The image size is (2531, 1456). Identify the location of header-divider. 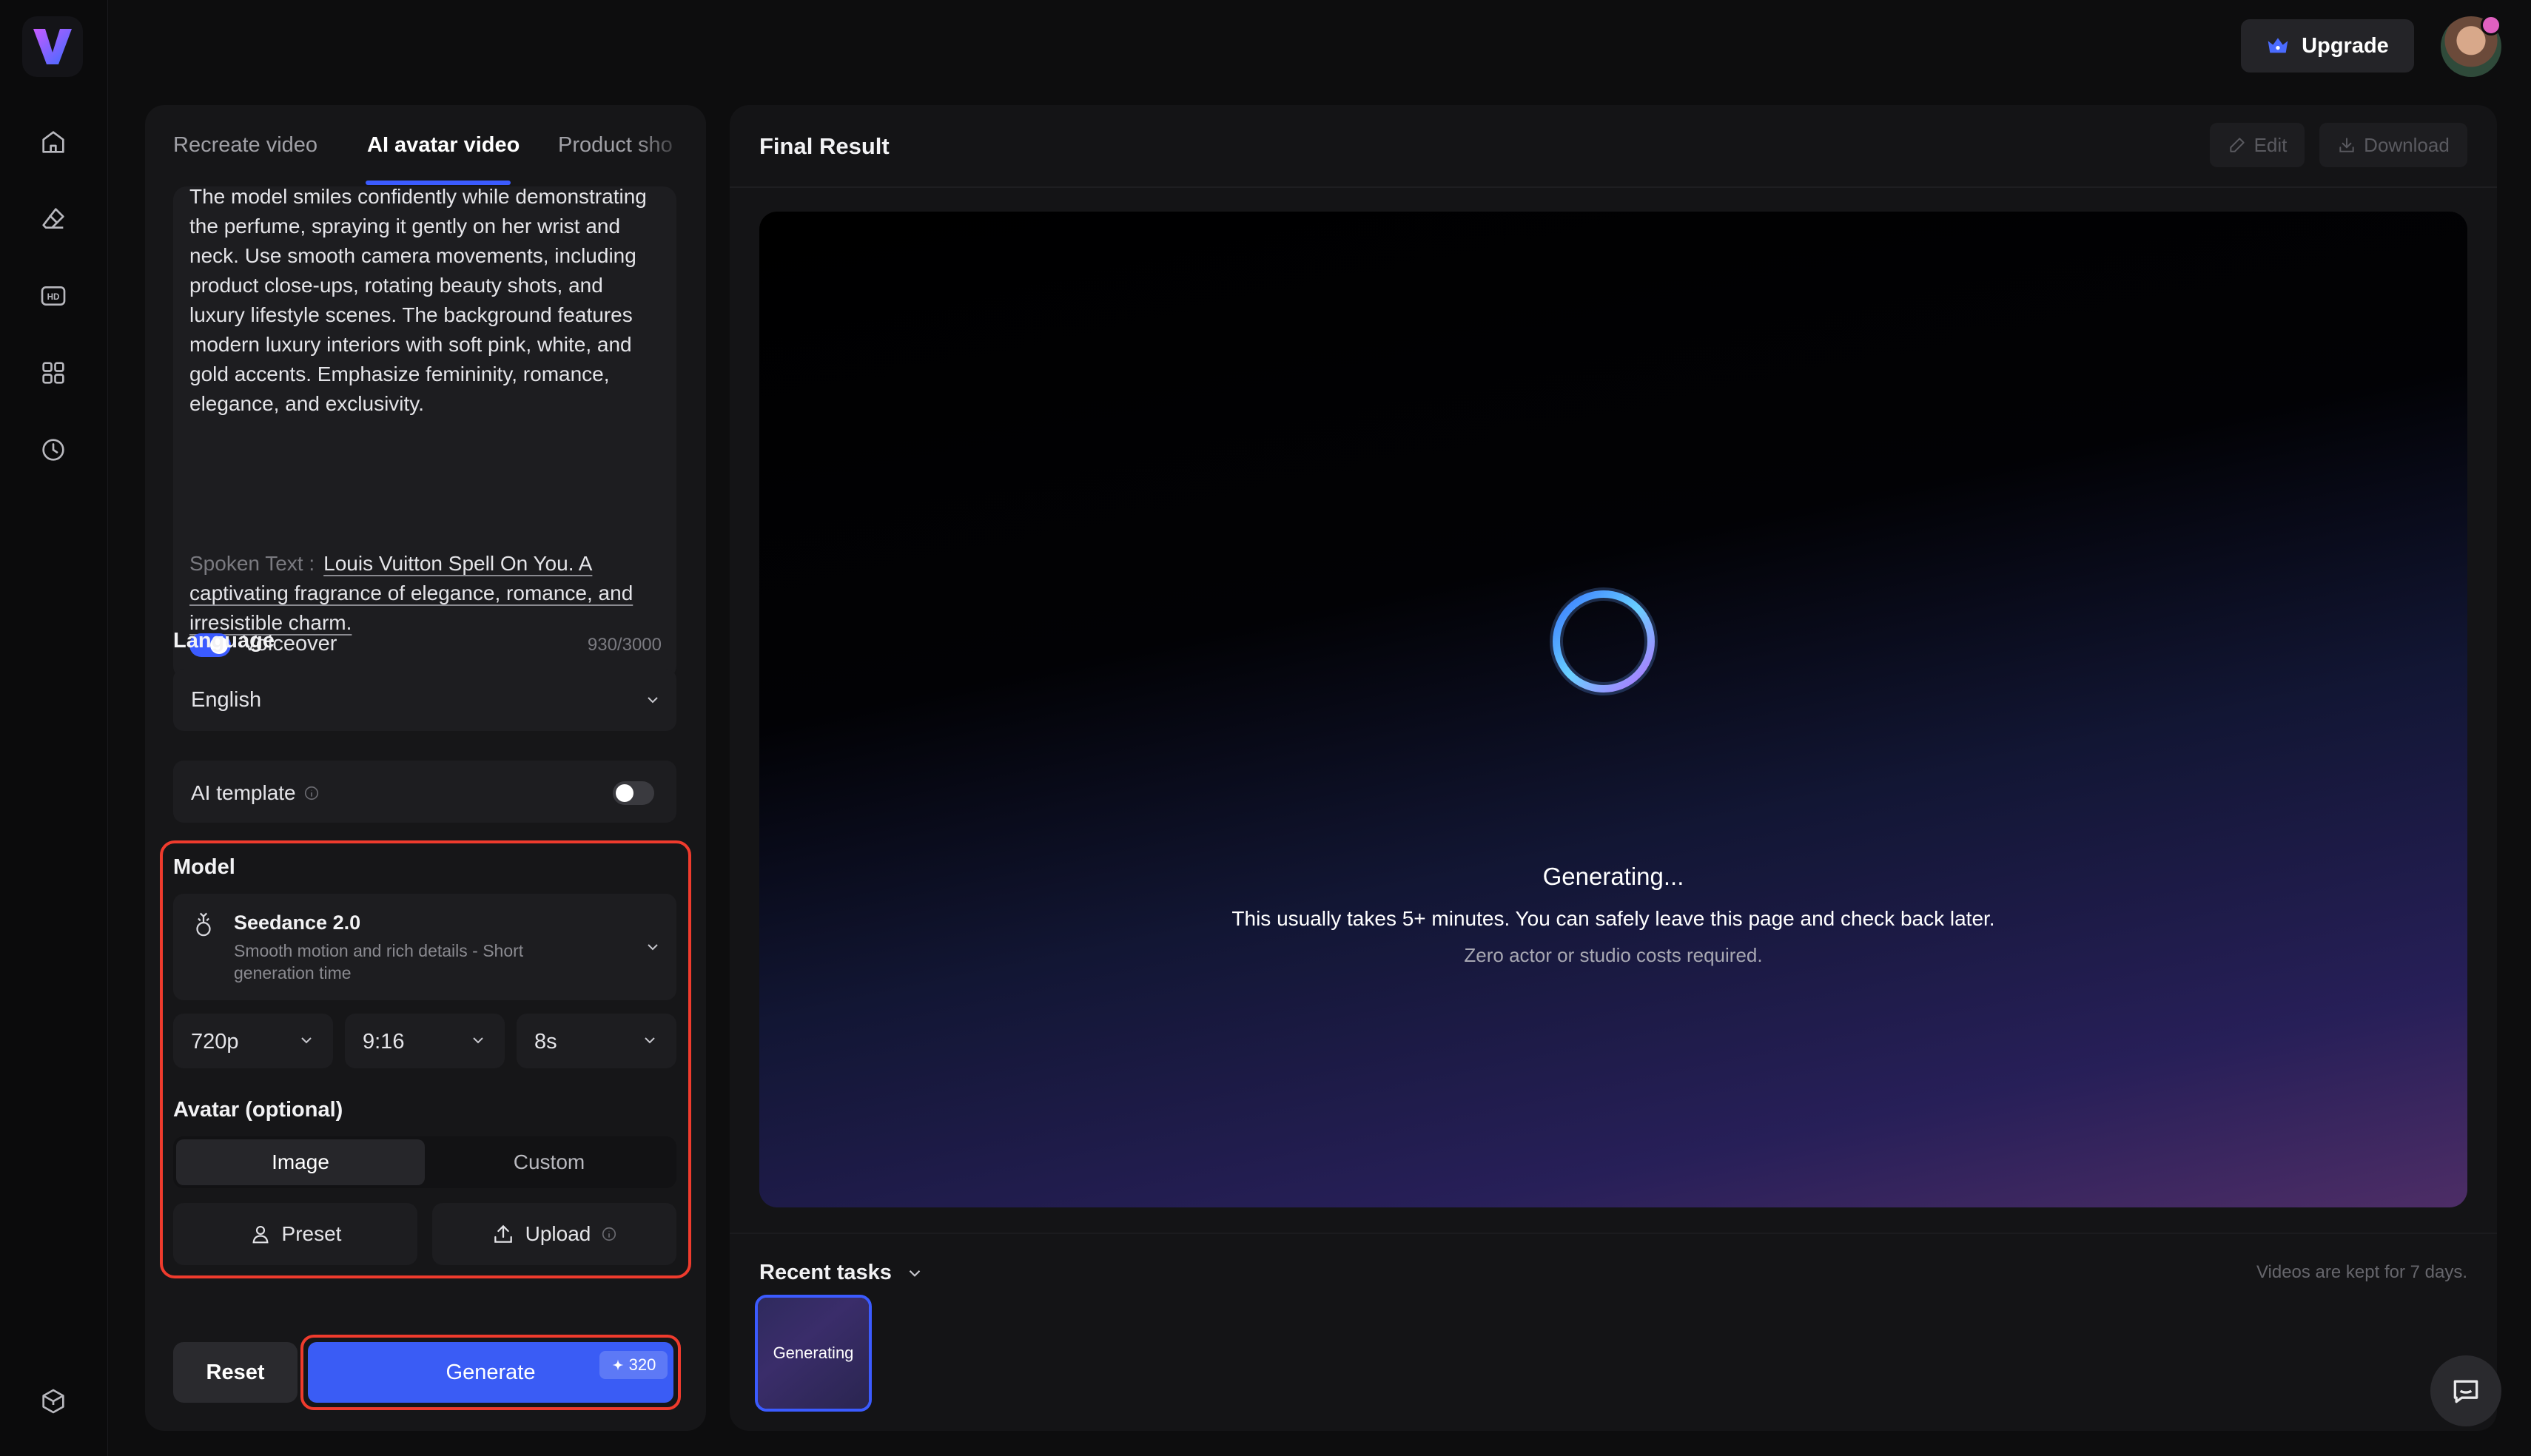
(1613, 187).